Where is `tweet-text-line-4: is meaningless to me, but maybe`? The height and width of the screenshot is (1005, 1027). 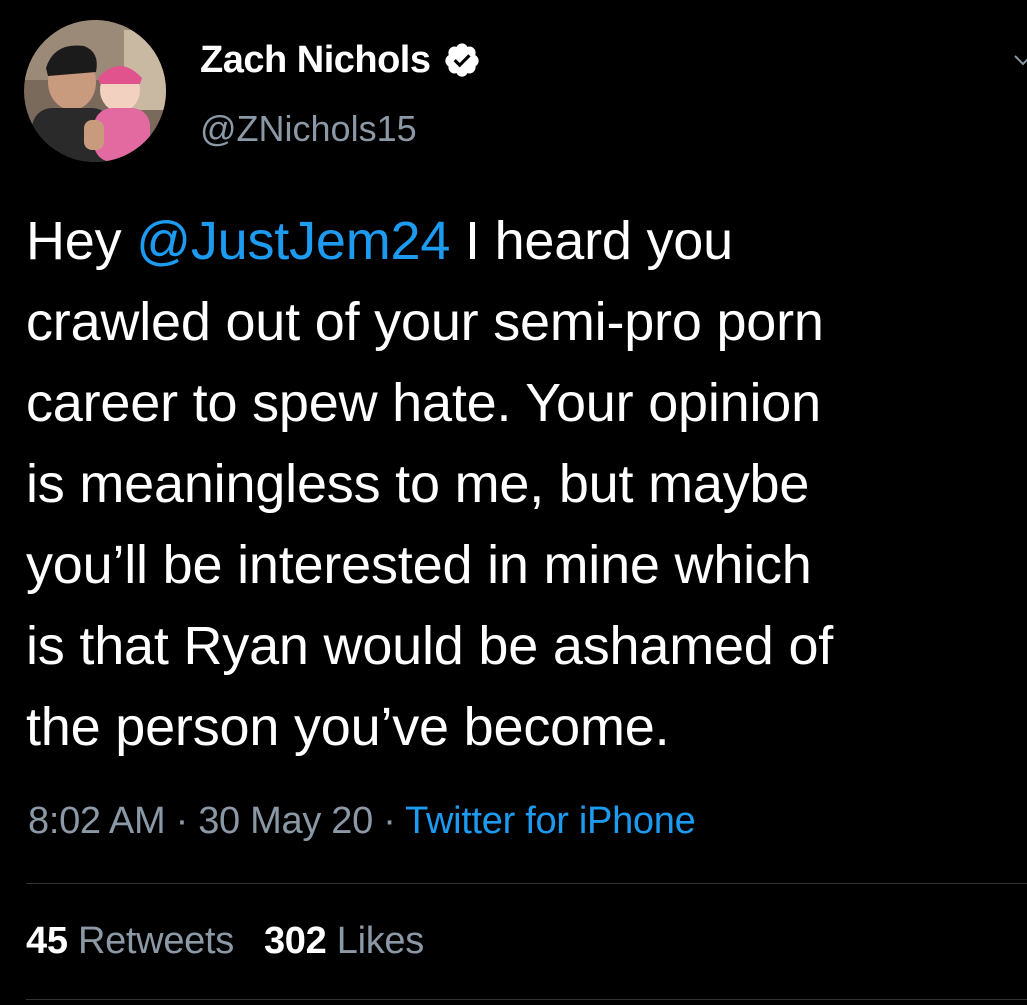 tweet-text-line-4: is meaningless to me, but maybe is located at coordinates (418, 484).